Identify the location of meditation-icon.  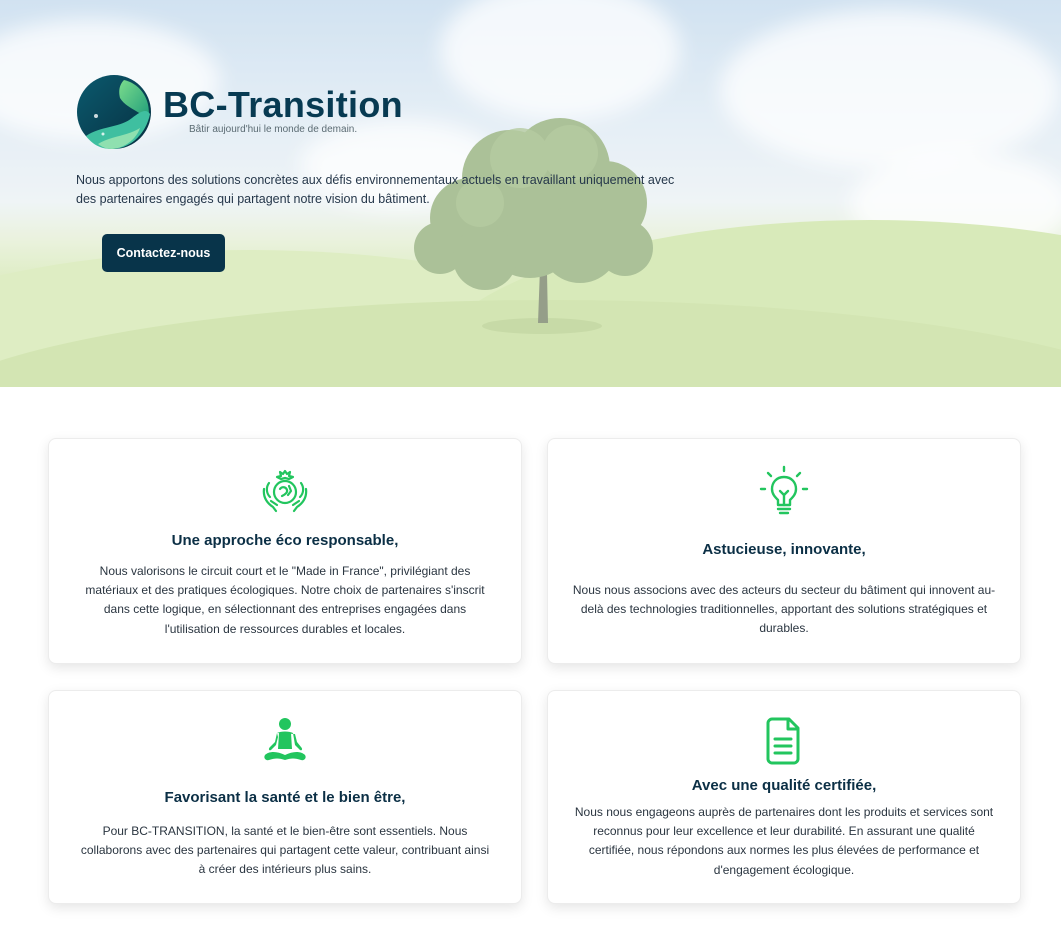
(285, 739).